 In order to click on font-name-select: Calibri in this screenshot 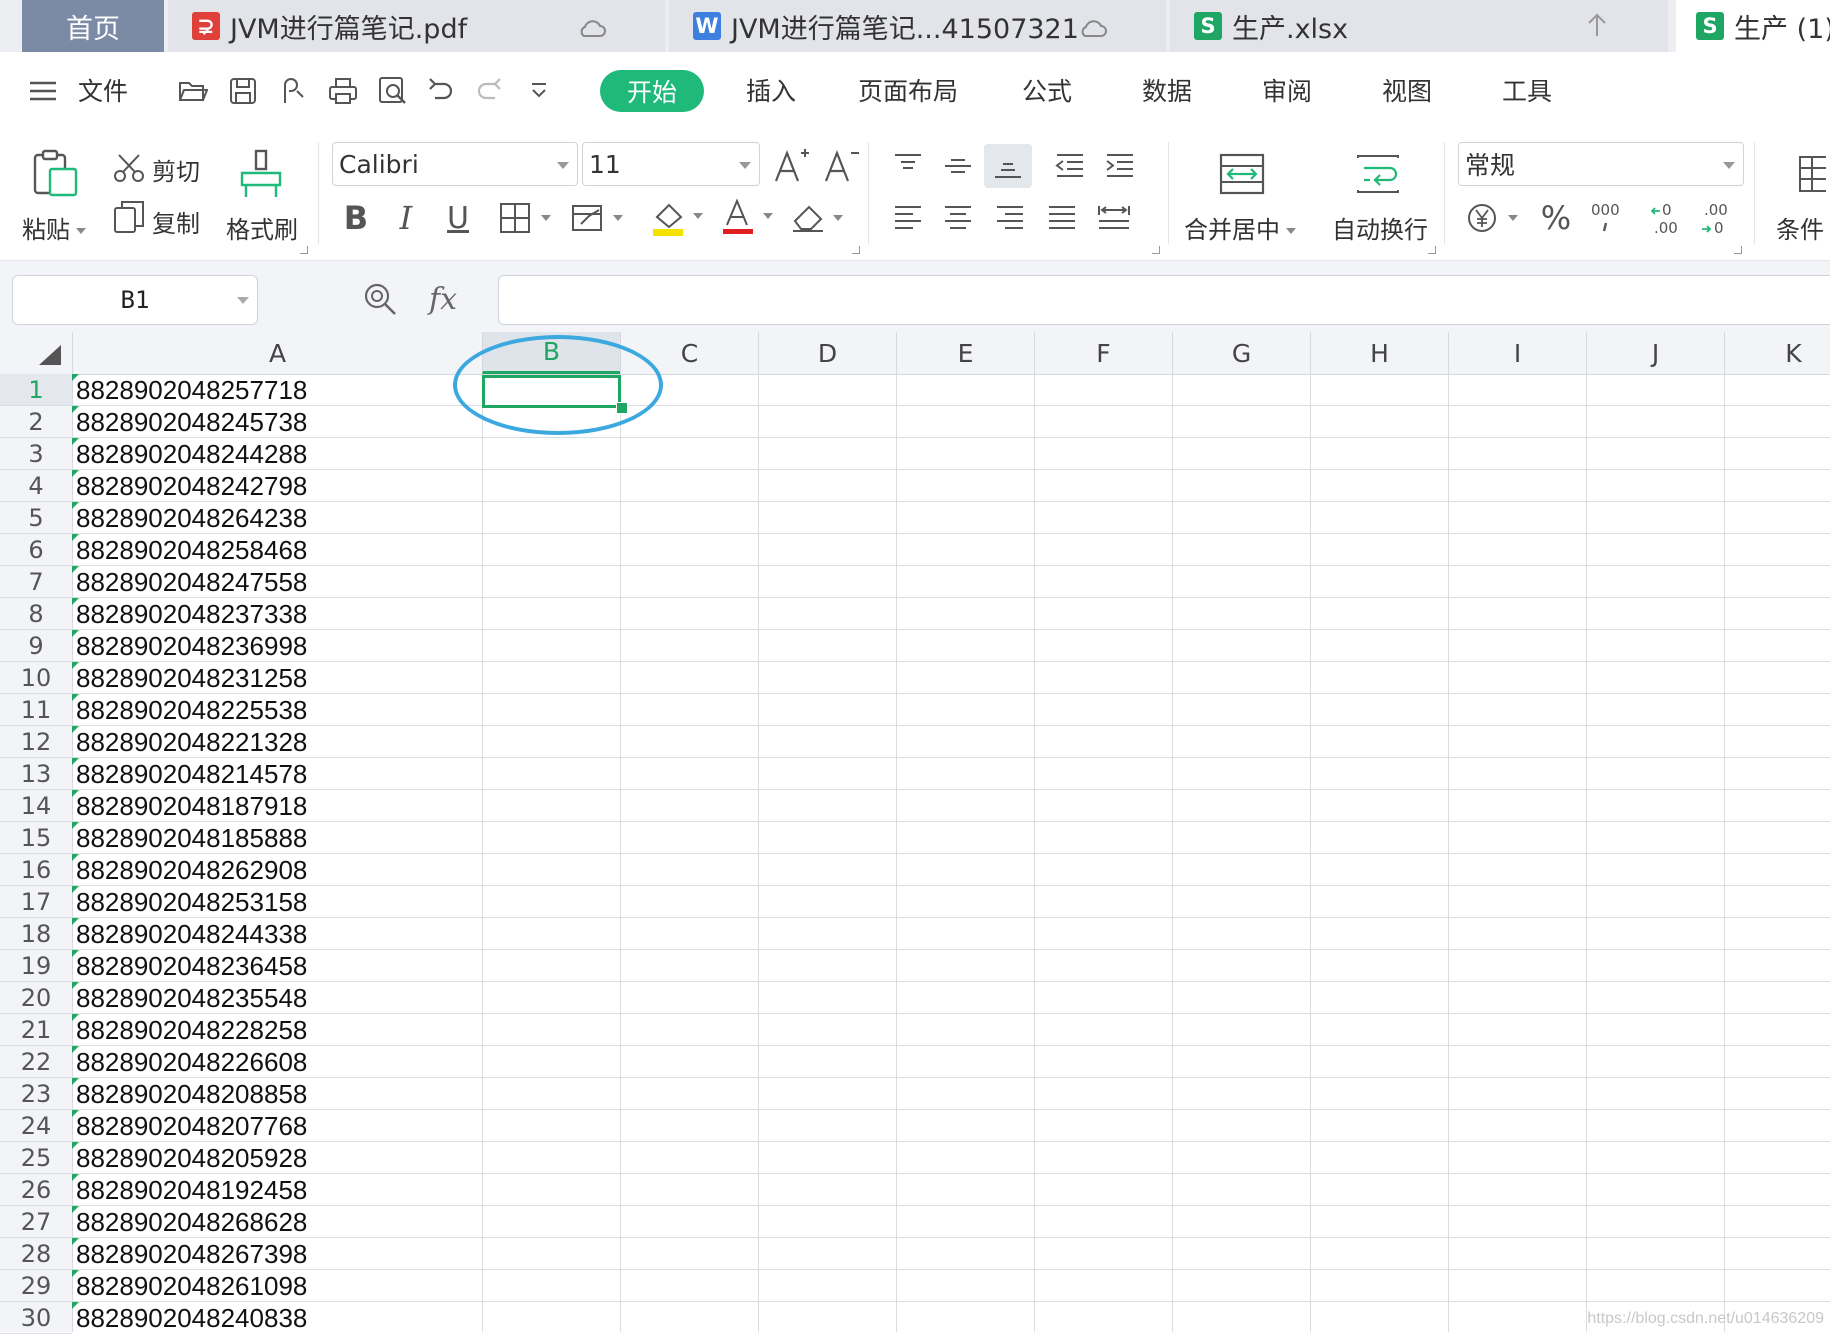, I will do `click(455, 164)`.